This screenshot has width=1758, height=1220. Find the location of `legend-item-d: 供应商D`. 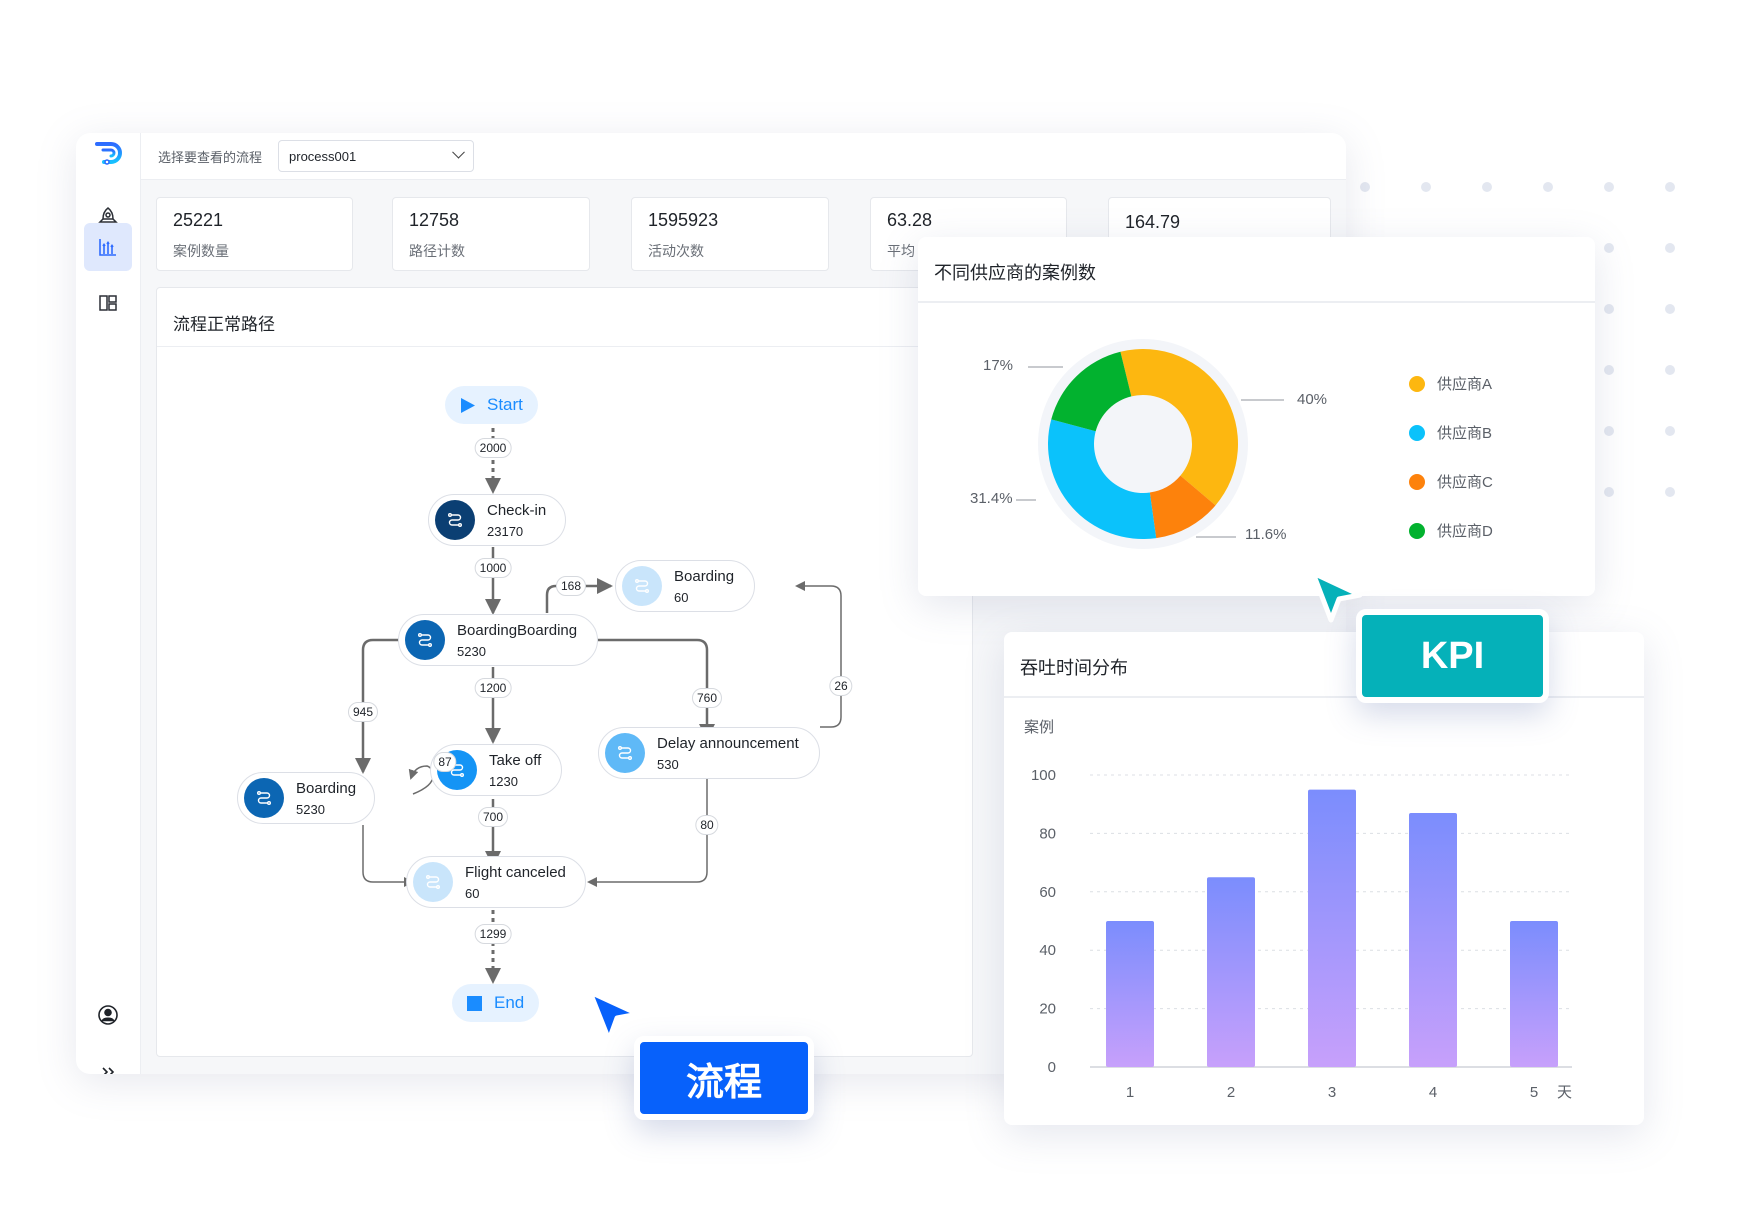

legend-item-d: 供应商D is located at coordinates (1451, 530).